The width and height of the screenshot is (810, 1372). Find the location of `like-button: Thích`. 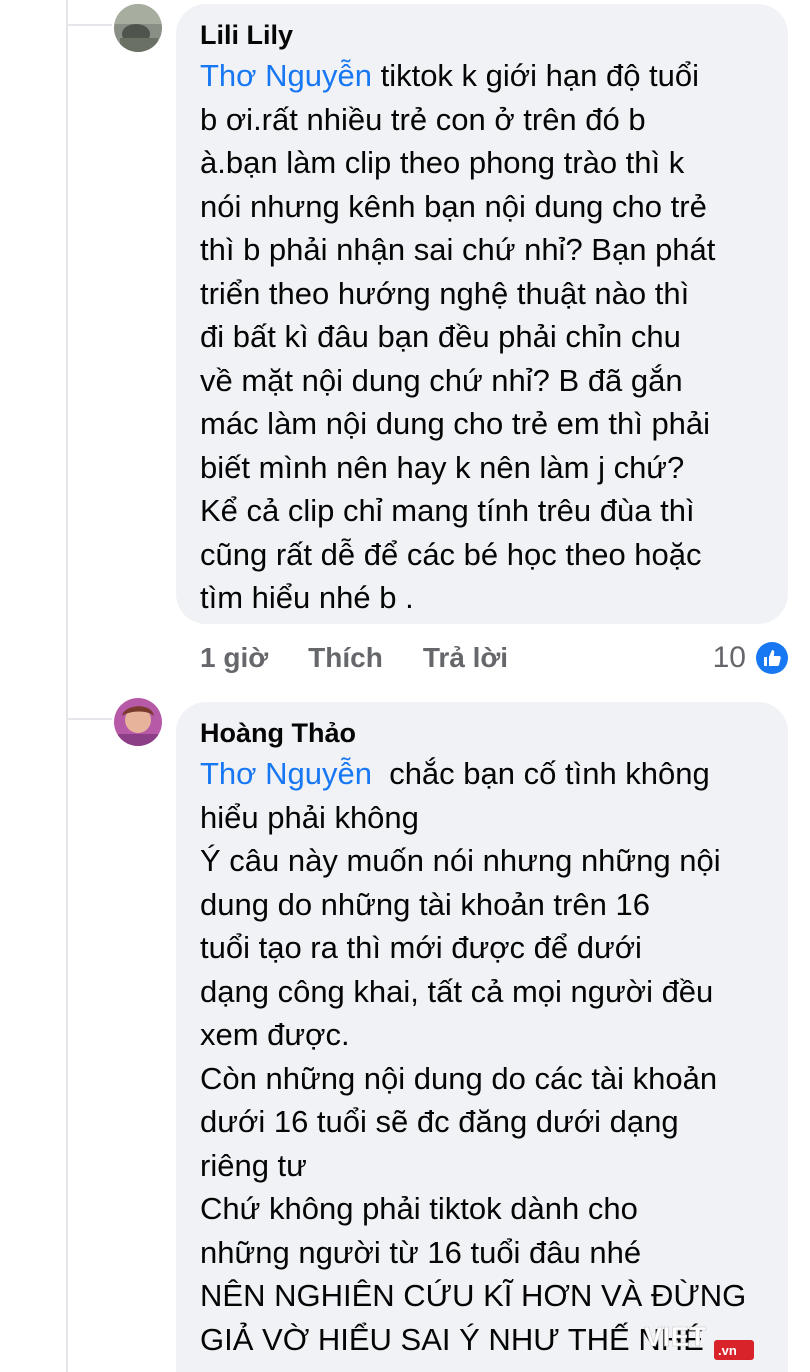

like-button: Thích is located at coordinates (345, 658).